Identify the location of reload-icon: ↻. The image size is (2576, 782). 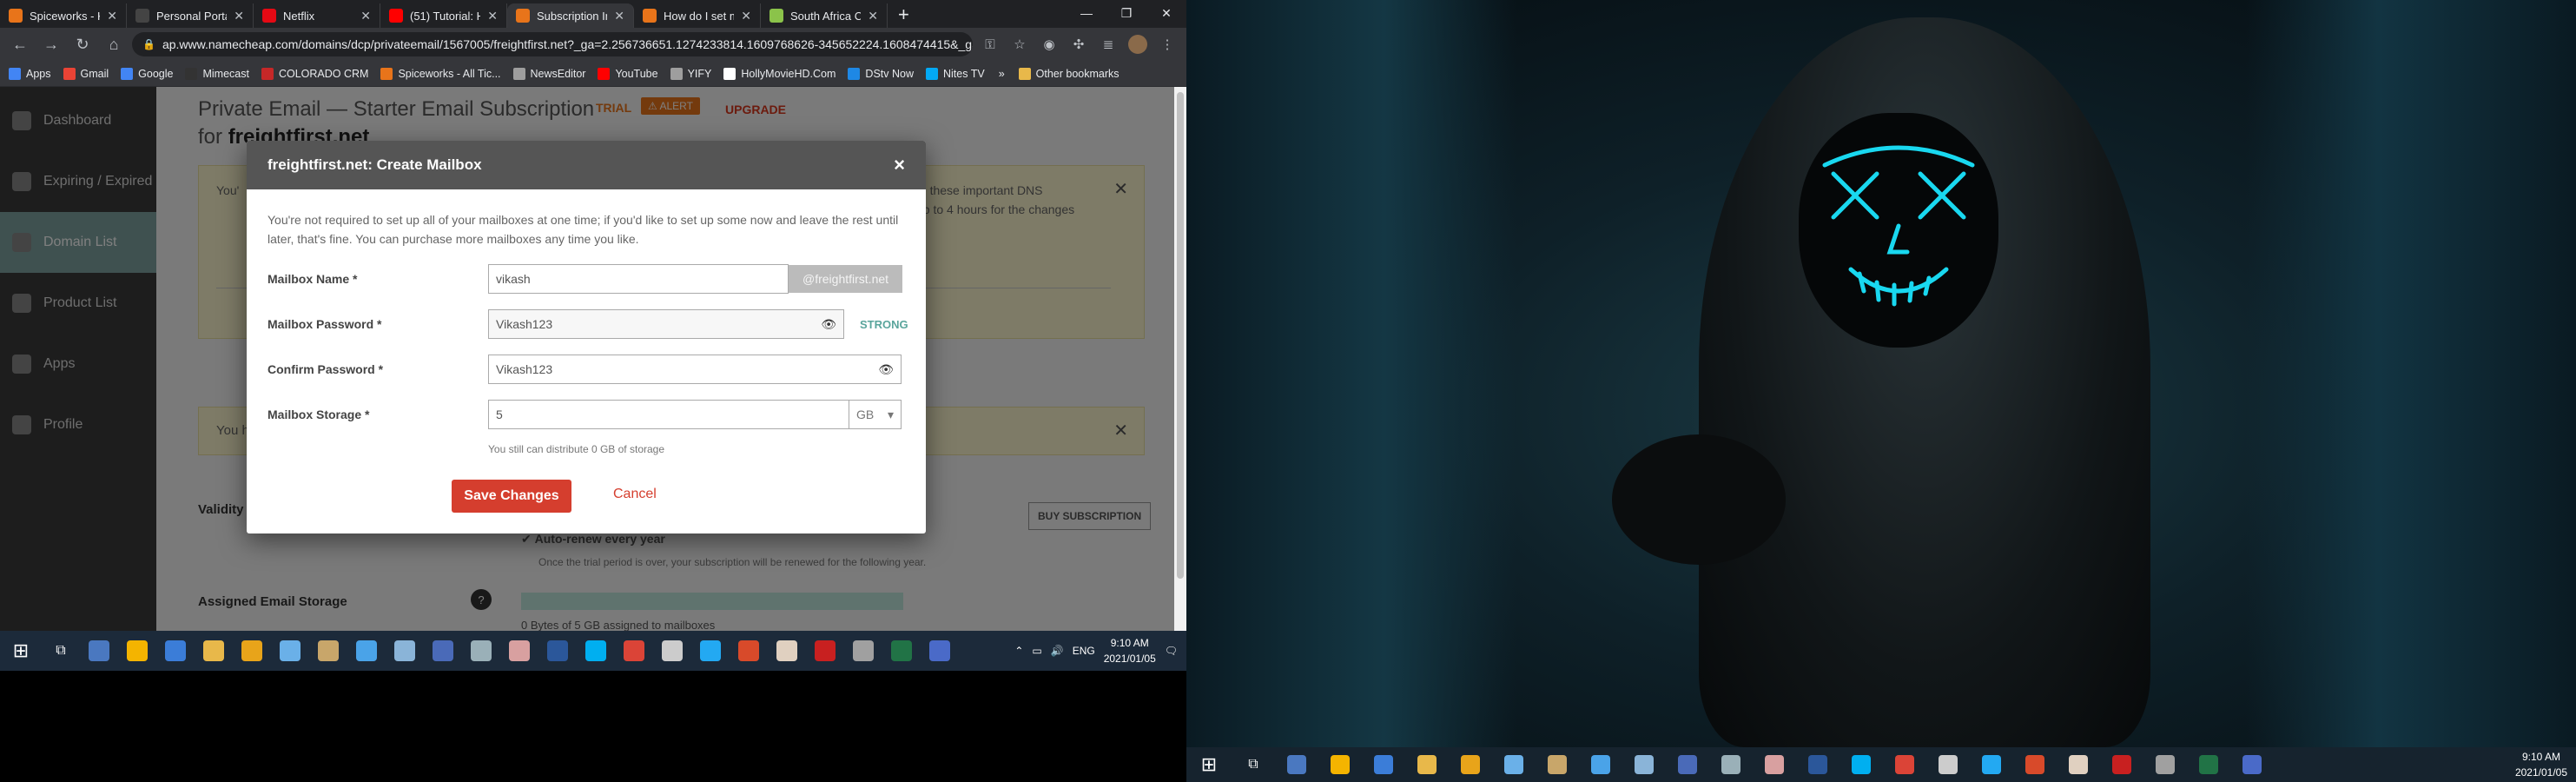
(83, 44).